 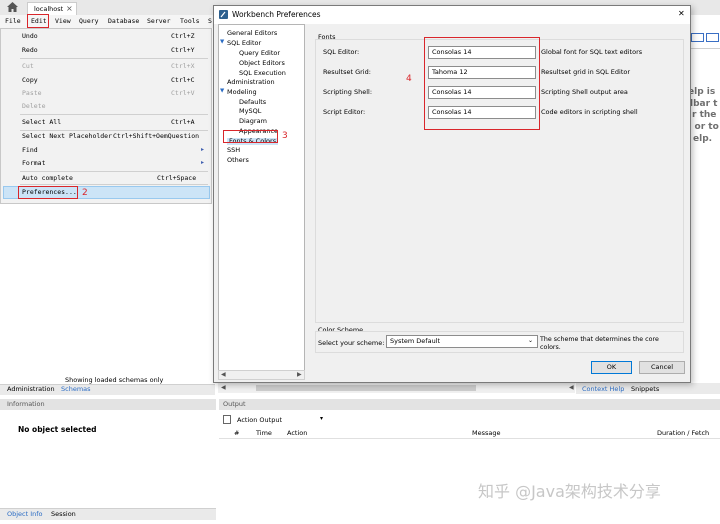 What do you see at coordinates (12, 7) in the screenshot?
I see `home-icon` at bounding box center [12, 7].